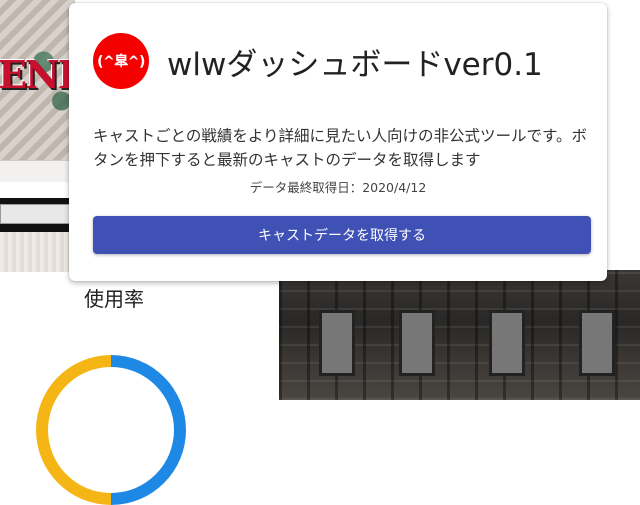 This screenshot has height=505, width=640. Describe the element at coordinates (338, 187) in the screenshot. I see `last-updated-text: データ最終取得日：2020/4/12` at that location.